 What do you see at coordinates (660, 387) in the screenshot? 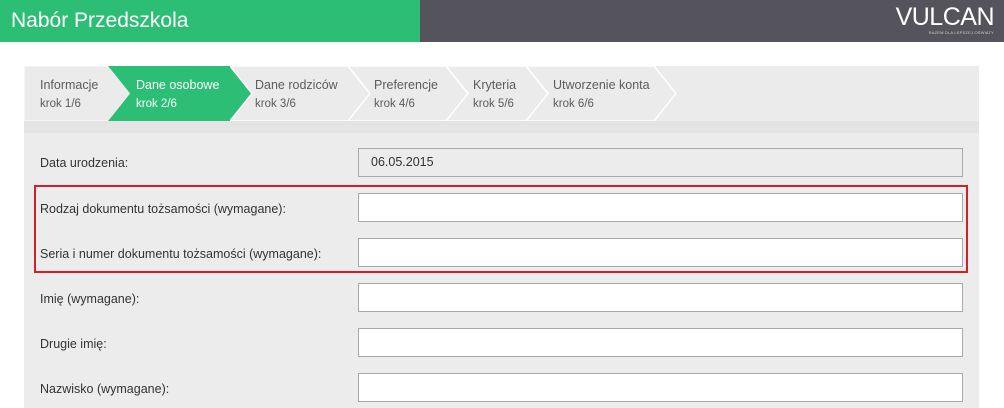
I see `last-name-input` at bounding box center [660, 387].